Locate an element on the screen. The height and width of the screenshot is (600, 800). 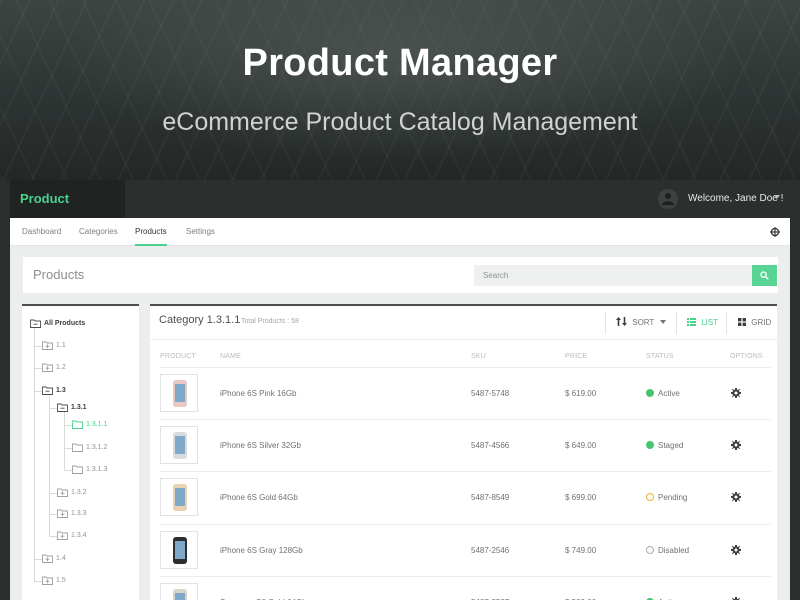
crosshair-icon is located at coordinates (775, 232).